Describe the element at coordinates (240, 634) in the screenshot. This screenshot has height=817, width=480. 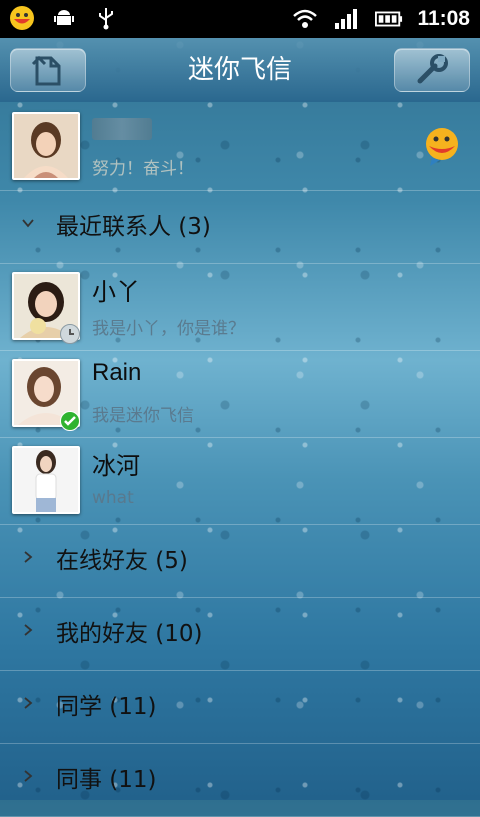
I see `group-my-friends: 我的好友 (10)` at that location.